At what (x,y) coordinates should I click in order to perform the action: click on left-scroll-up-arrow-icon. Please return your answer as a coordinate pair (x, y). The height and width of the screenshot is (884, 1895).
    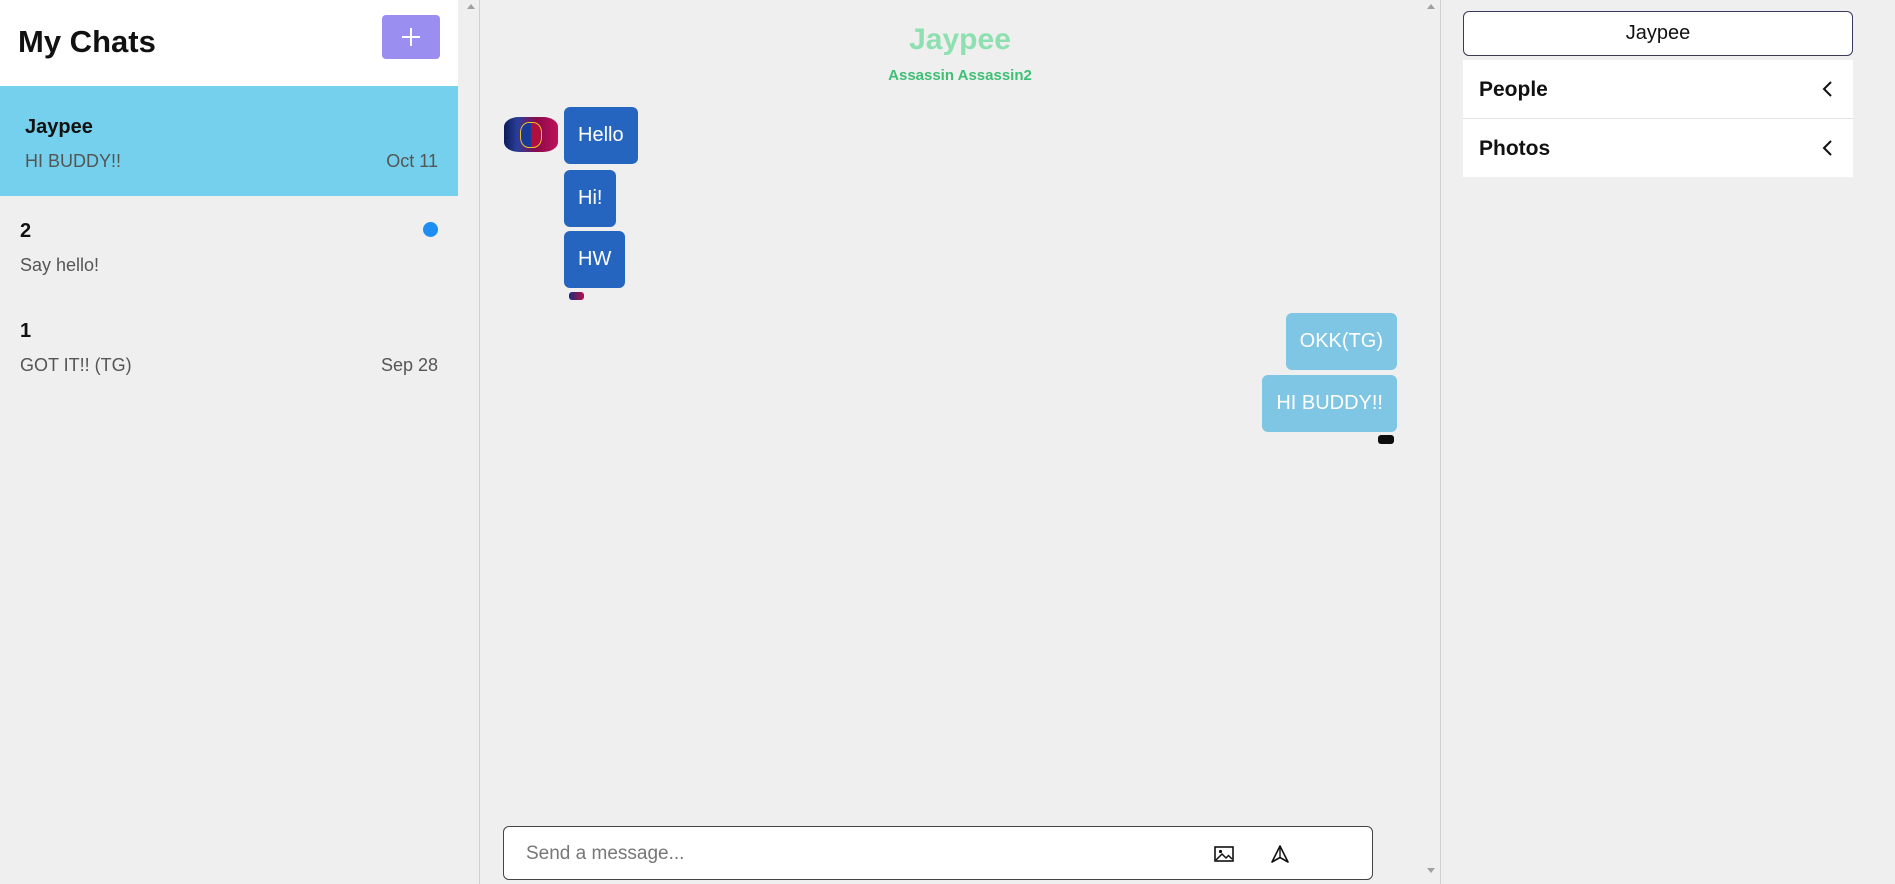
    Looking at the image, I should click on (471, 6).